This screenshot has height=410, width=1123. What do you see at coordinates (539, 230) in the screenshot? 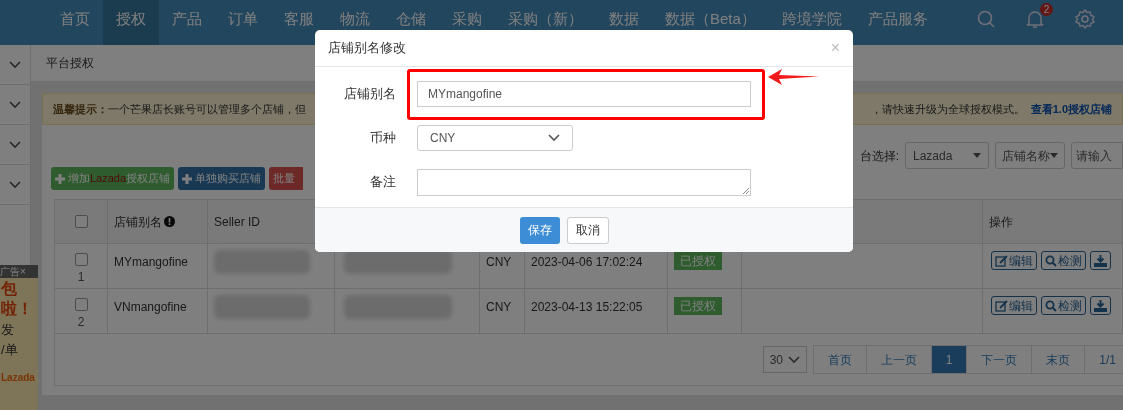
I see `save-button: 保存` at bounding box center [539, 230].